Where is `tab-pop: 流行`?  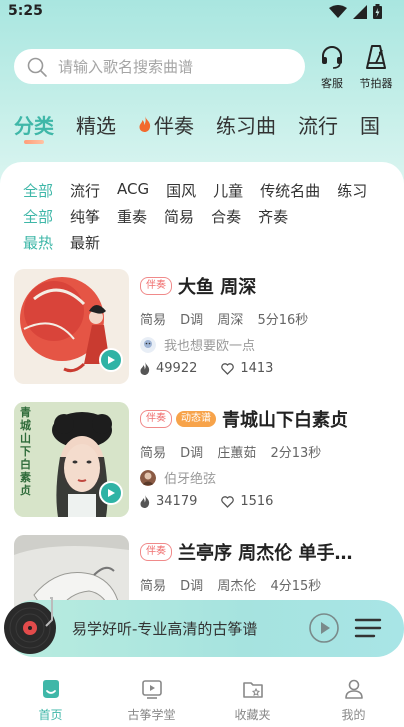 tab-pop: 流行 is located at coordinates (318, 124).